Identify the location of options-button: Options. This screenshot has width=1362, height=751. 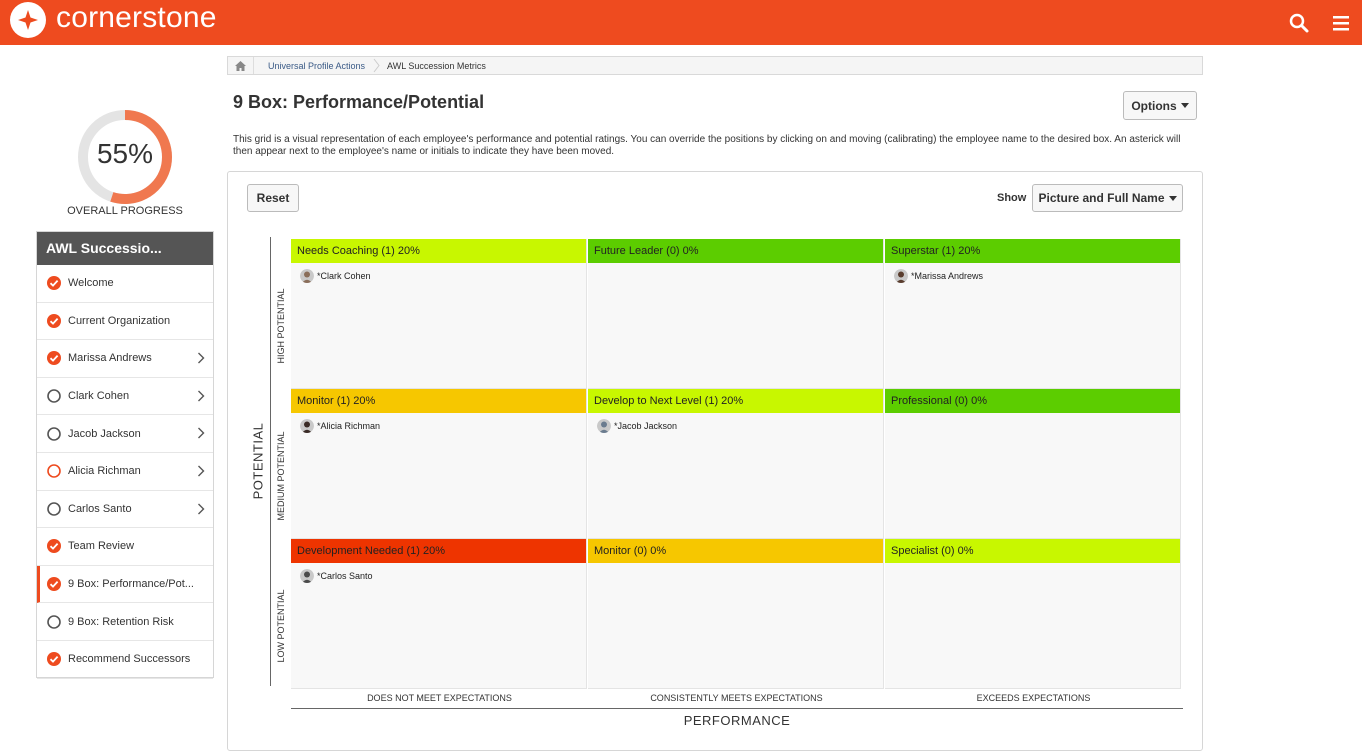
(1160, 105).